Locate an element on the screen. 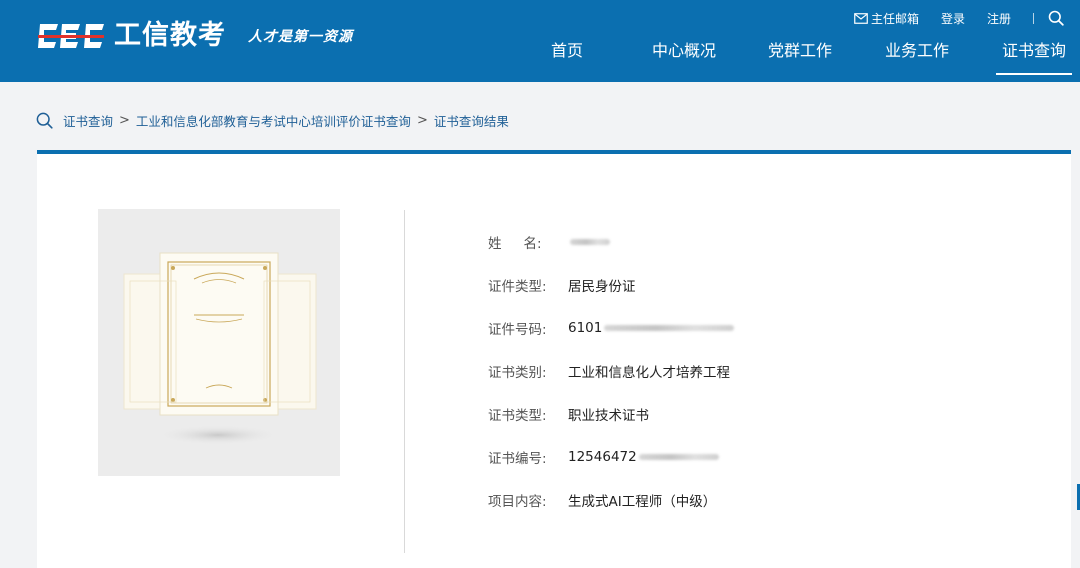 The height and width of the screenshot is (568, 1080). field-label: 项目内容: is located at coordinates (517, 502).